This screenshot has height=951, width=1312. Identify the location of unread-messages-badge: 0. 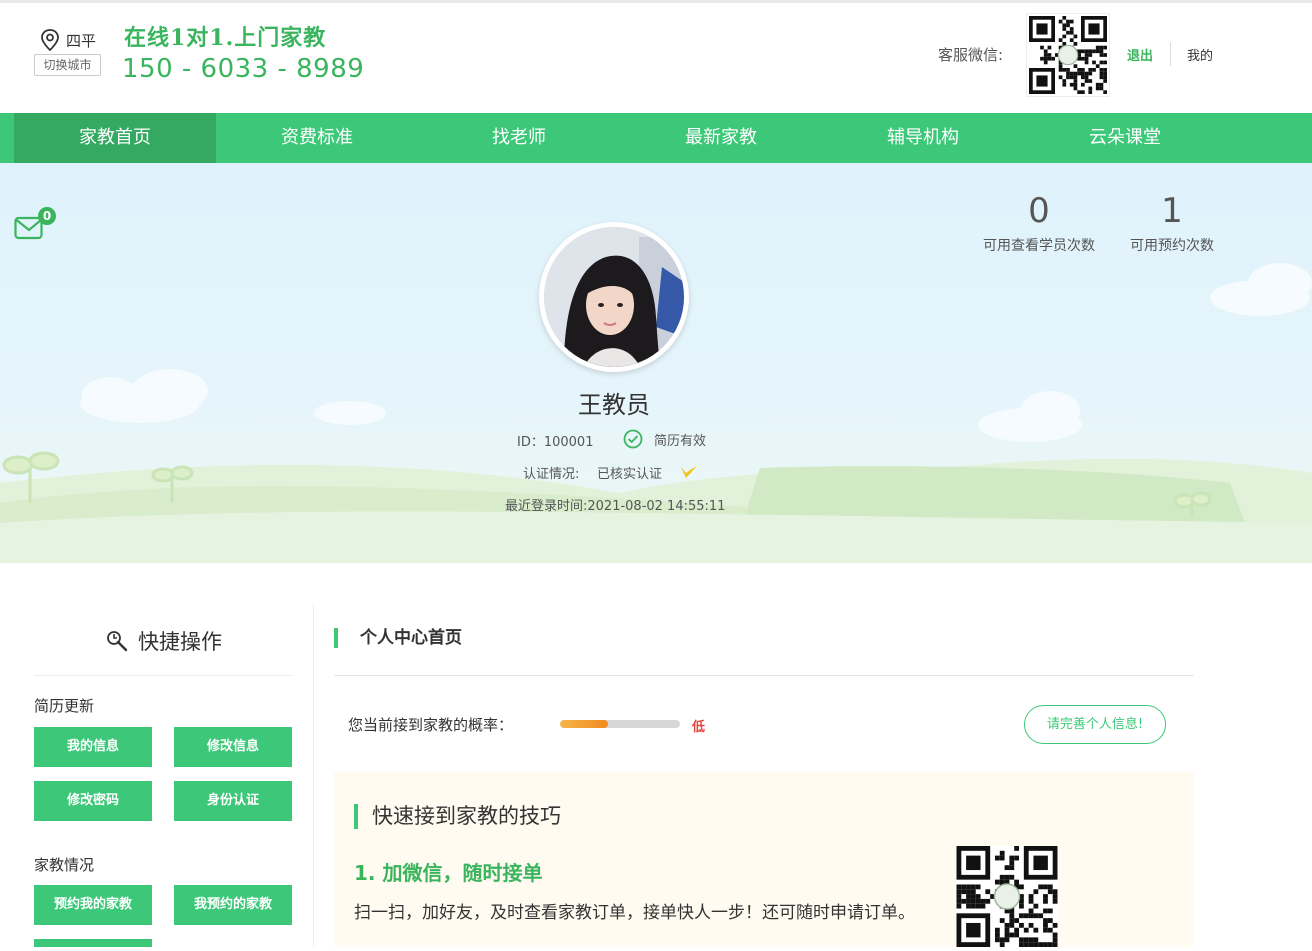
(47, 216).